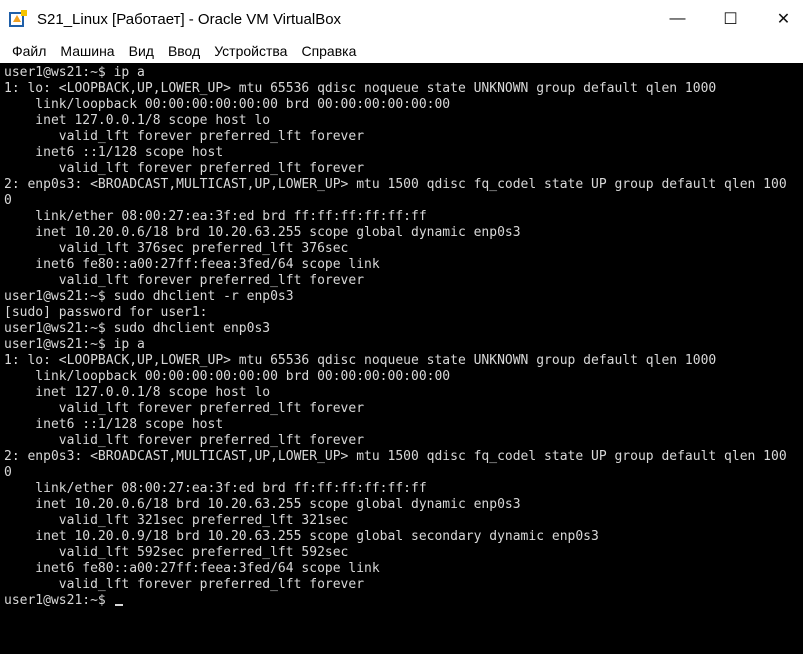  Describe the element at coordinates (203, 552) in the screenshot. I see `terminal-line: valid_lft 592sec preferred_lft 592sec` at that location.